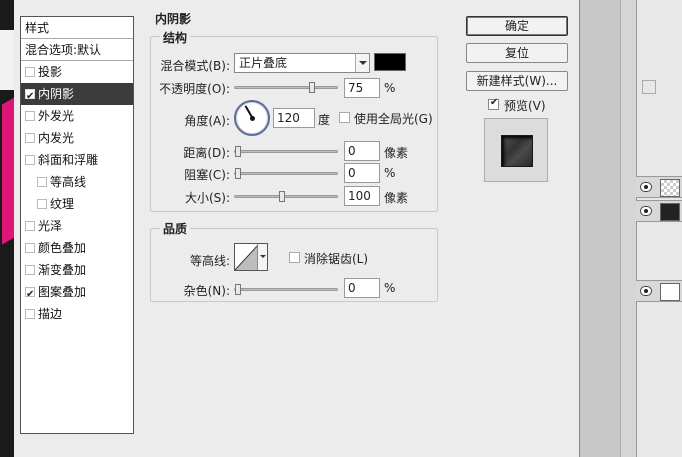  I want to click on size-input: 100, so click(362, 196).